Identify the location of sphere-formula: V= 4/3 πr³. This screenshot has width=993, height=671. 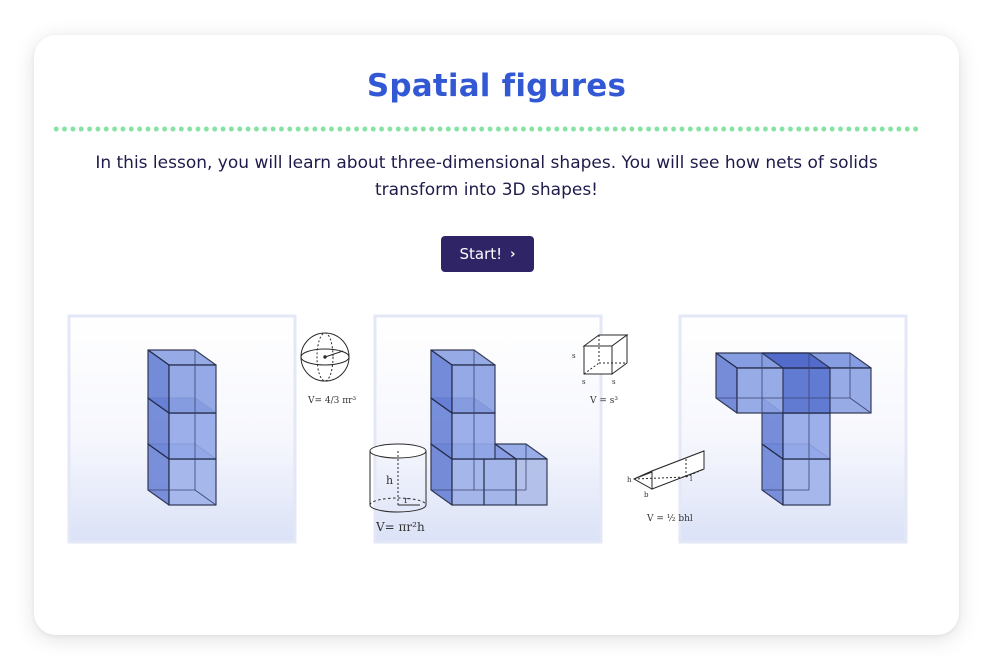
(331, 401).